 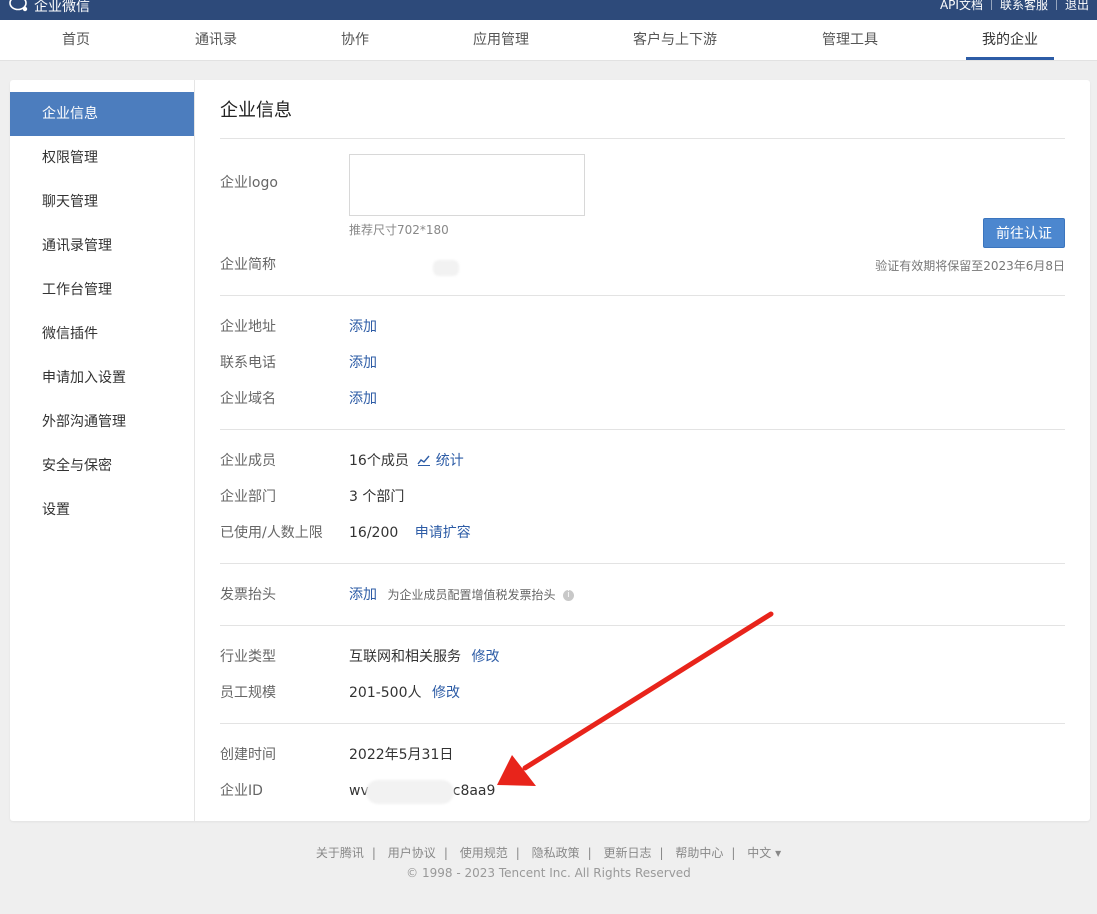 What do you see at coordinates (556, 853) in the screenshot?
I see `footer-privacy-link: 隐私政策` at bounding box center [556, 853].